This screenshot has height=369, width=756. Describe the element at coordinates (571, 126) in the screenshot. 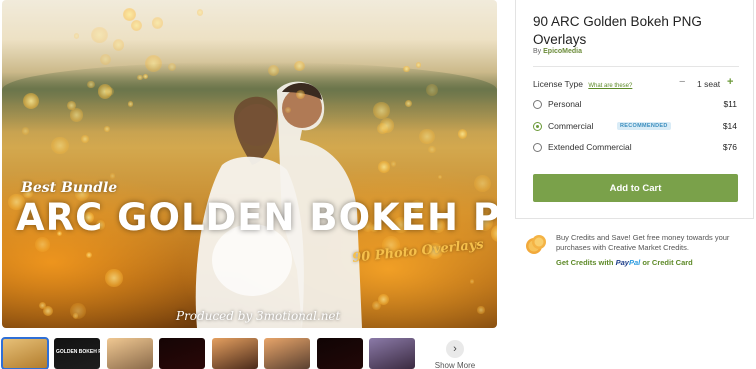

I see `license-name: Commercial` at that location.